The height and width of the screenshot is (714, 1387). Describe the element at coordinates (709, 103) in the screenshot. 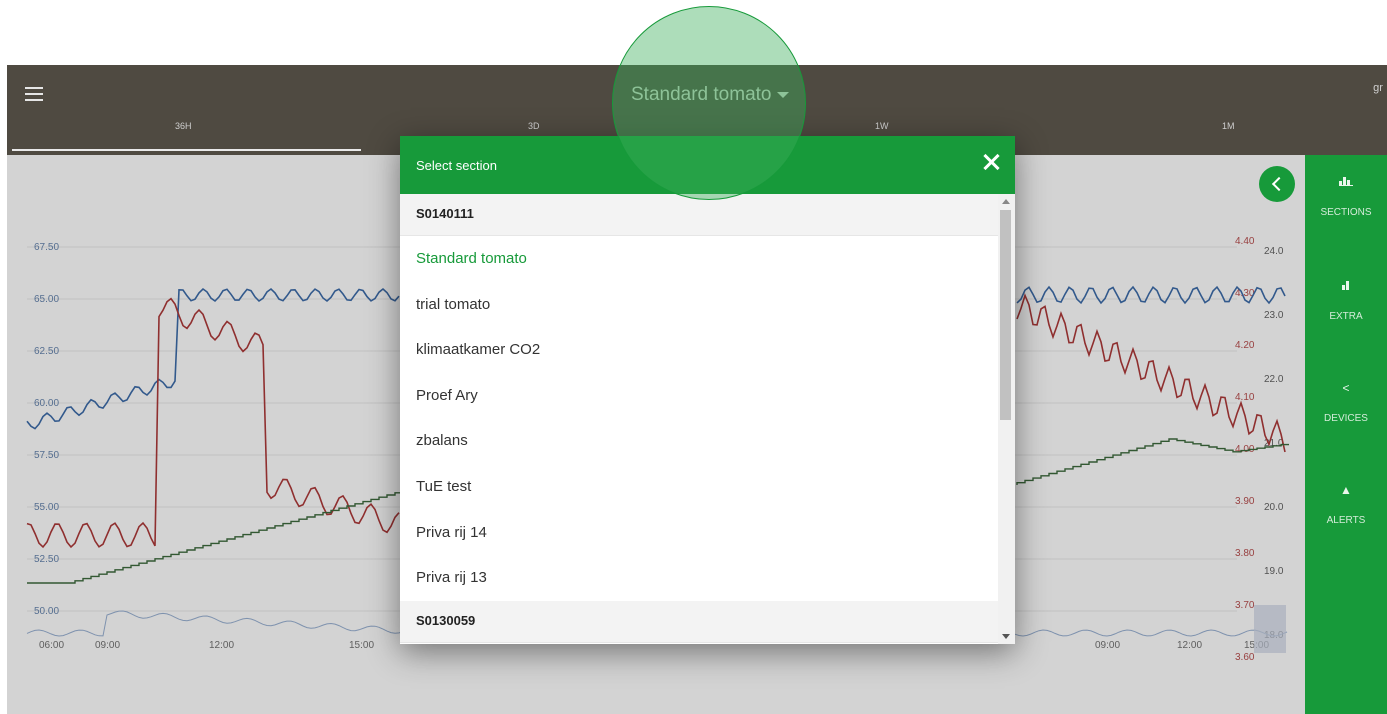

I see `touch-indicator` at that location.